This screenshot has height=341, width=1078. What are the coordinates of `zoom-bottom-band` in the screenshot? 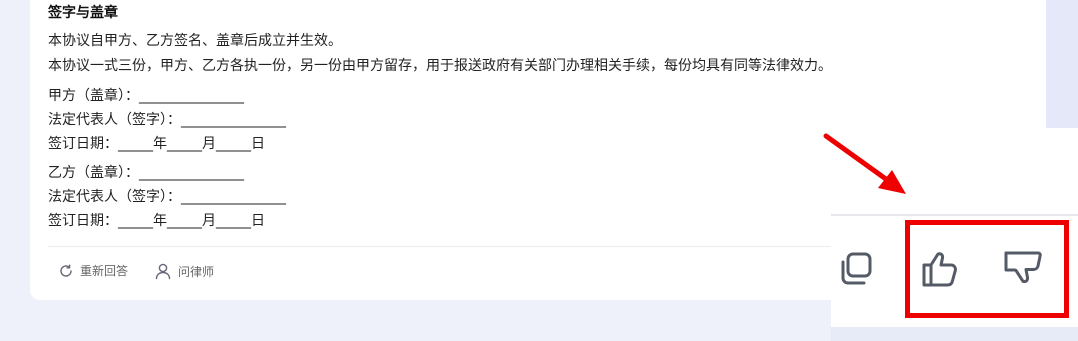 It's located at (954, 334).